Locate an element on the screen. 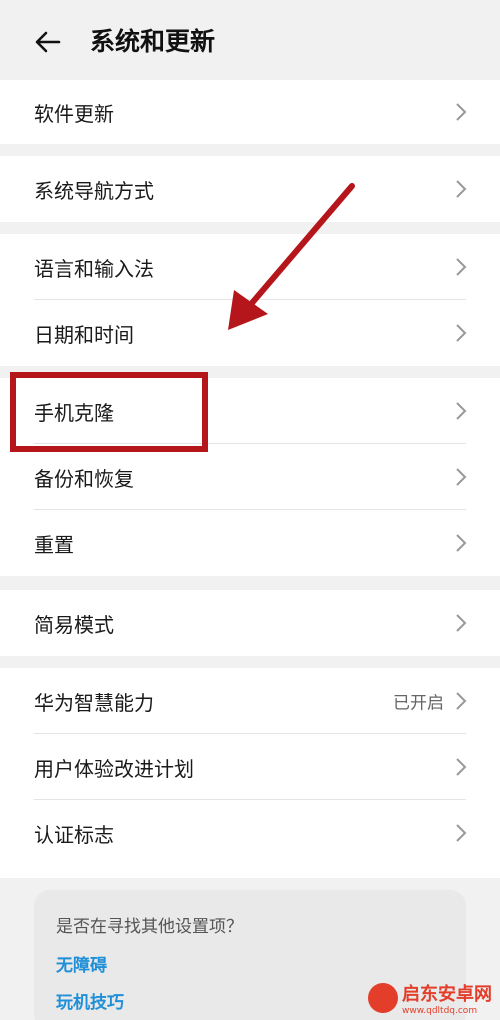 The height and width of the screenshot is (1020, 500). settings-item-user-experience: 用户体验改进计划 is located at coordinates (250, 767).